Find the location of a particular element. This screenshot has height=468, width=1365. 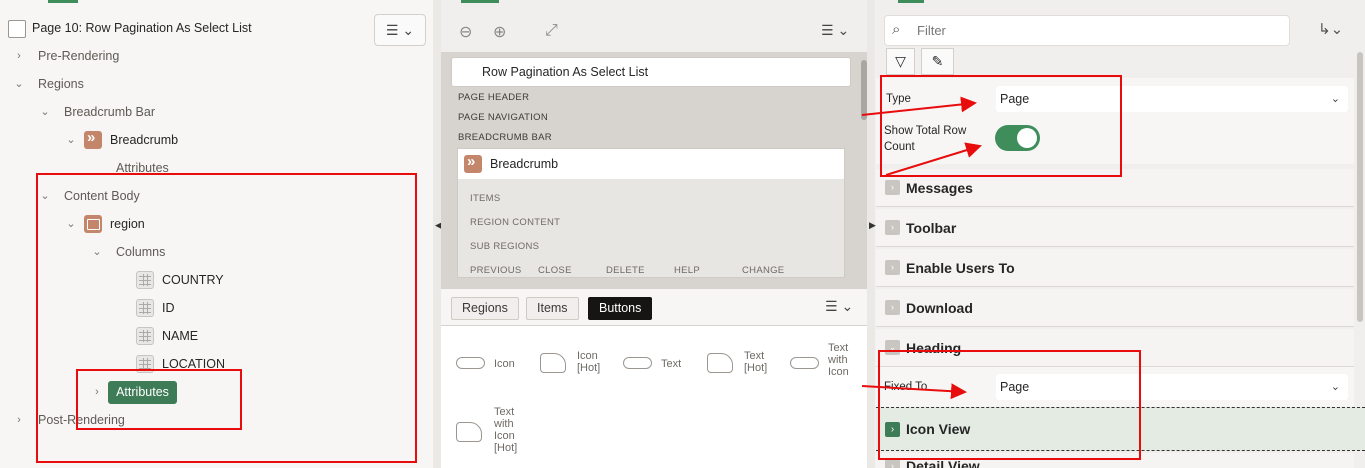

gallery-label: Text with Icon [Hot] is located at coordinates (511, 430).